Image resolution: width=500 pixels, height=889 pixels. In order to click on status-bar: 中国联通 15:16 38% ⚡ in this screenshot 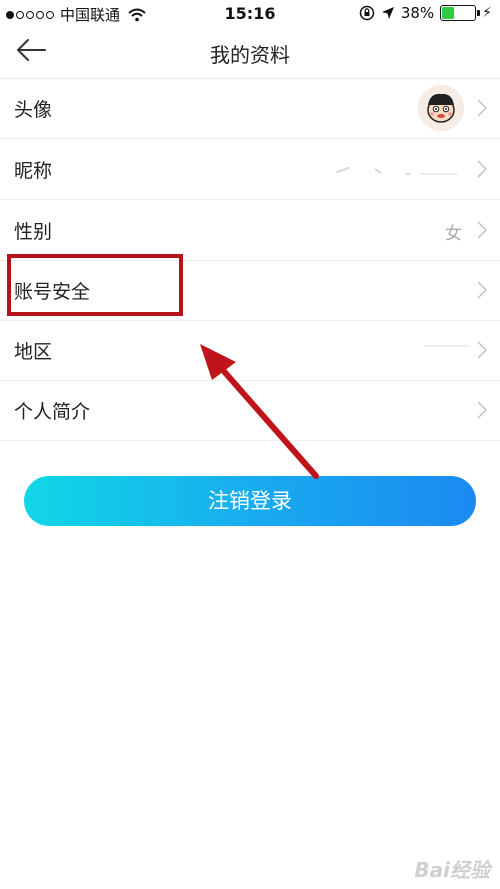, I will do `click(250, 13)`.